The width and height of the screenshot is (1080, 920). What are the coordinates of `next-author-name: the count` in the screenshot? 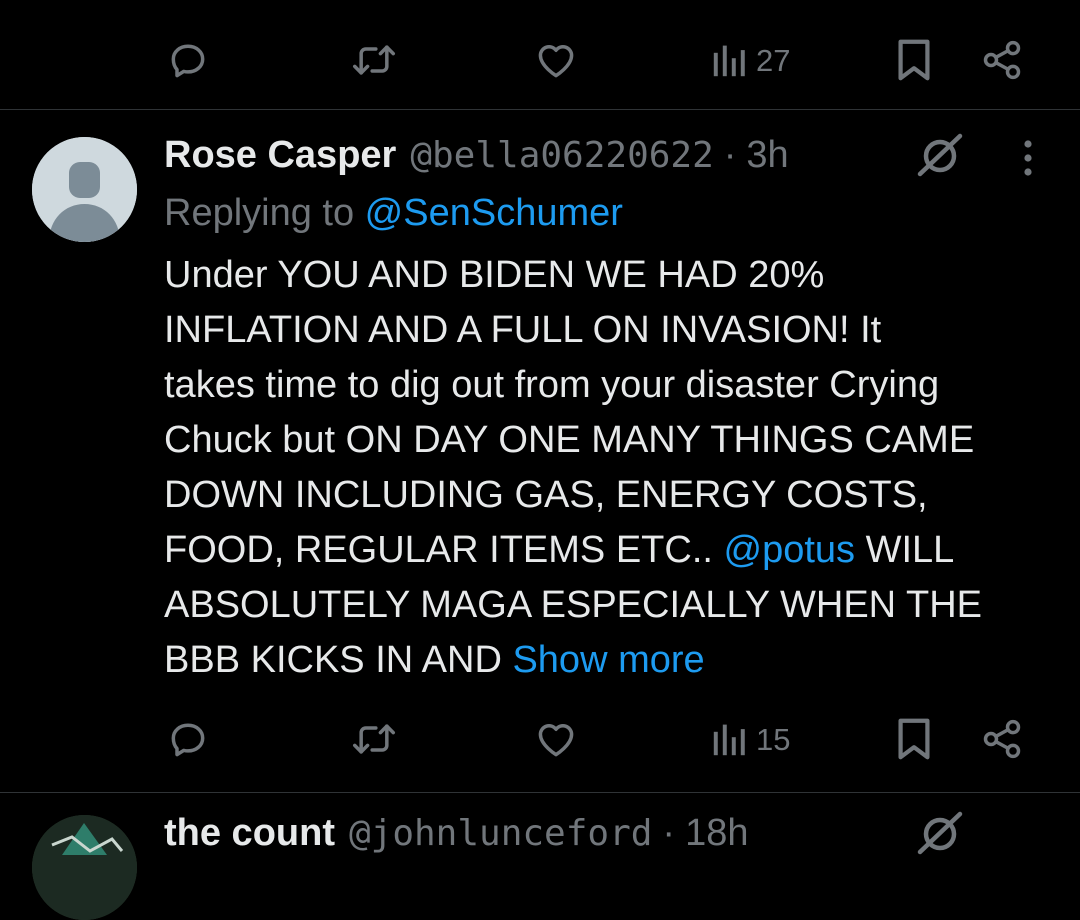 It's located at (249, 833).